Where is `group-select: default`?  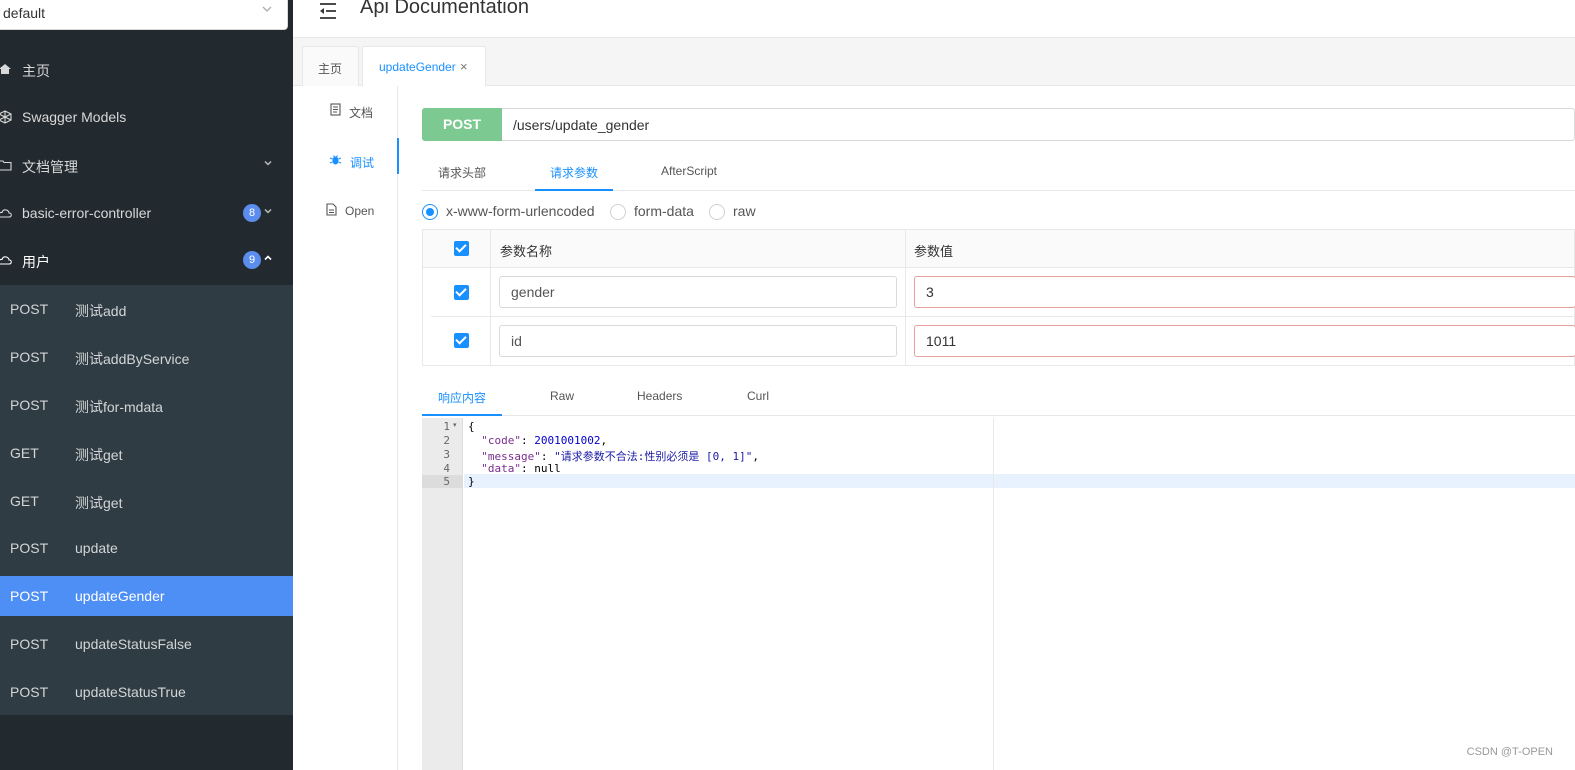 group-select: default is located at coordinates (144, 15).